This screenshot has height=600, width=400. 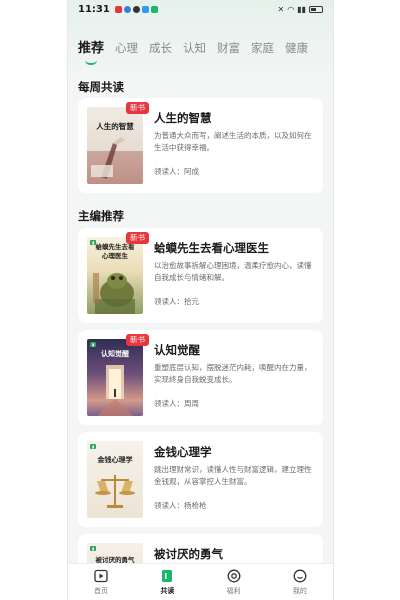 What do you see at coordinates (176, 171) in the screenshot?
I see `book-reader: 领读人：阿成` at bounding box center [176, 171].